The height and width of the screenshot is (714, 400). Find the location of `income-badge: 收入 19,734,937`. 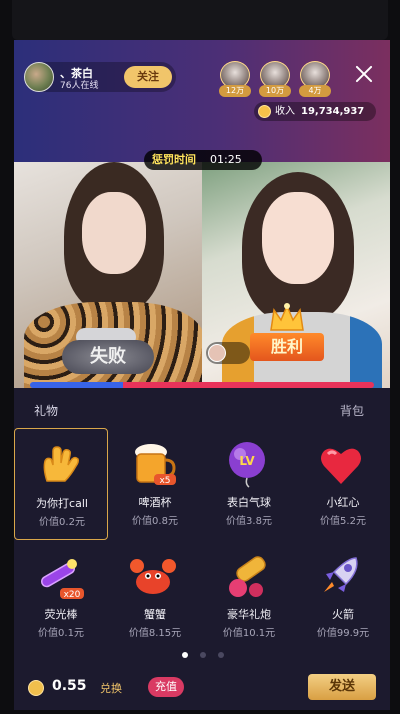

income-badge: 收入 19,734,937 is located at coordinates (315, 111).